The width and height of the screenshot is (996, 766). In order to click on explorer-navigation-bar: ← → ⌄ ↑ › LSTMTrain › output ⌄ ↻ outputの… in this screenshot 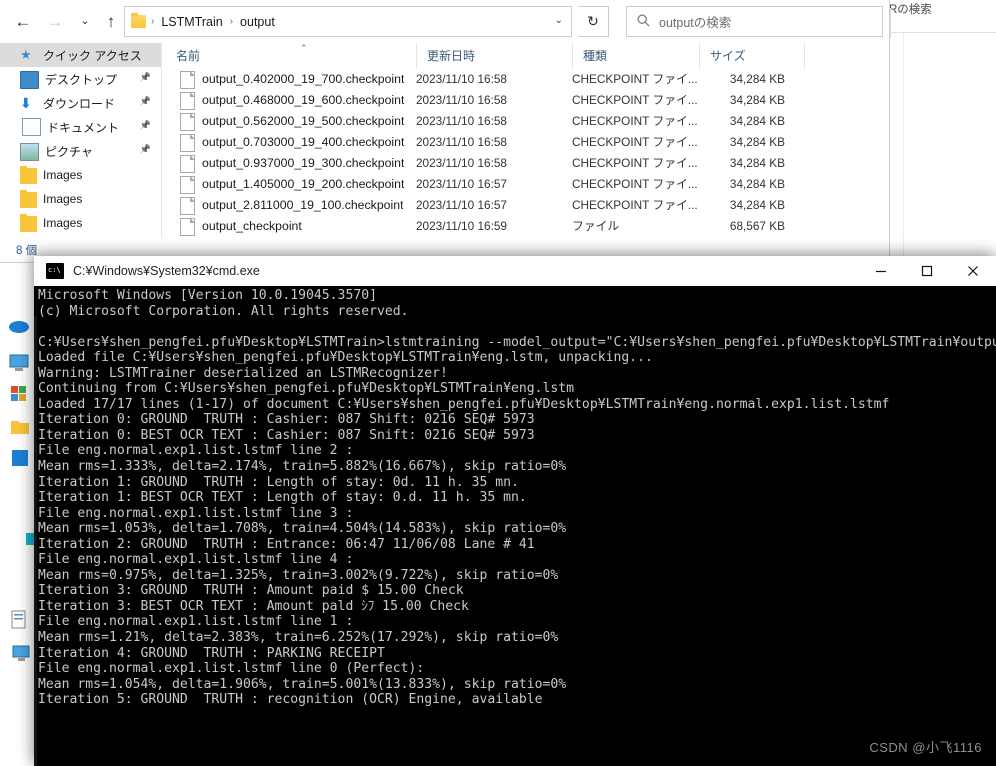, I will do `click(444, 21)`.